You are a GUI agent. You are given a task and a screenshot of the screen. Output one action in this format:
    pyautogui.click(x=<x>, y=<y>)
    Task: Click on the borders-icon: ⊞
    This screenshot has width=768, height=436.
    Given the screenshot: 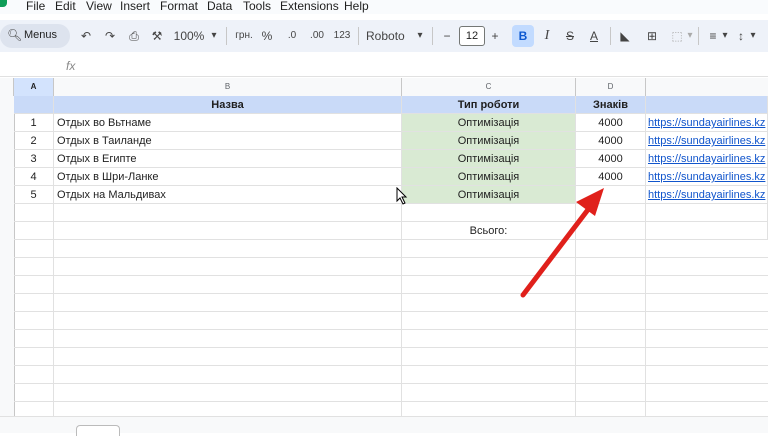 What is the action you would take?
    pyautogui.click(x=652, y=36)
    